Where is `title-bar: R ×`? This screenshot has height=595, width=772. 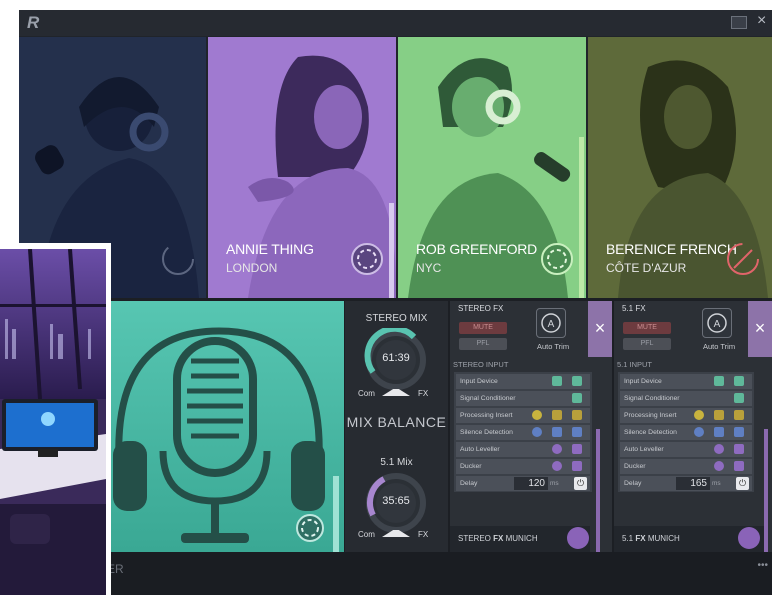
title-bar: R × is located at coordinates (395, 23).